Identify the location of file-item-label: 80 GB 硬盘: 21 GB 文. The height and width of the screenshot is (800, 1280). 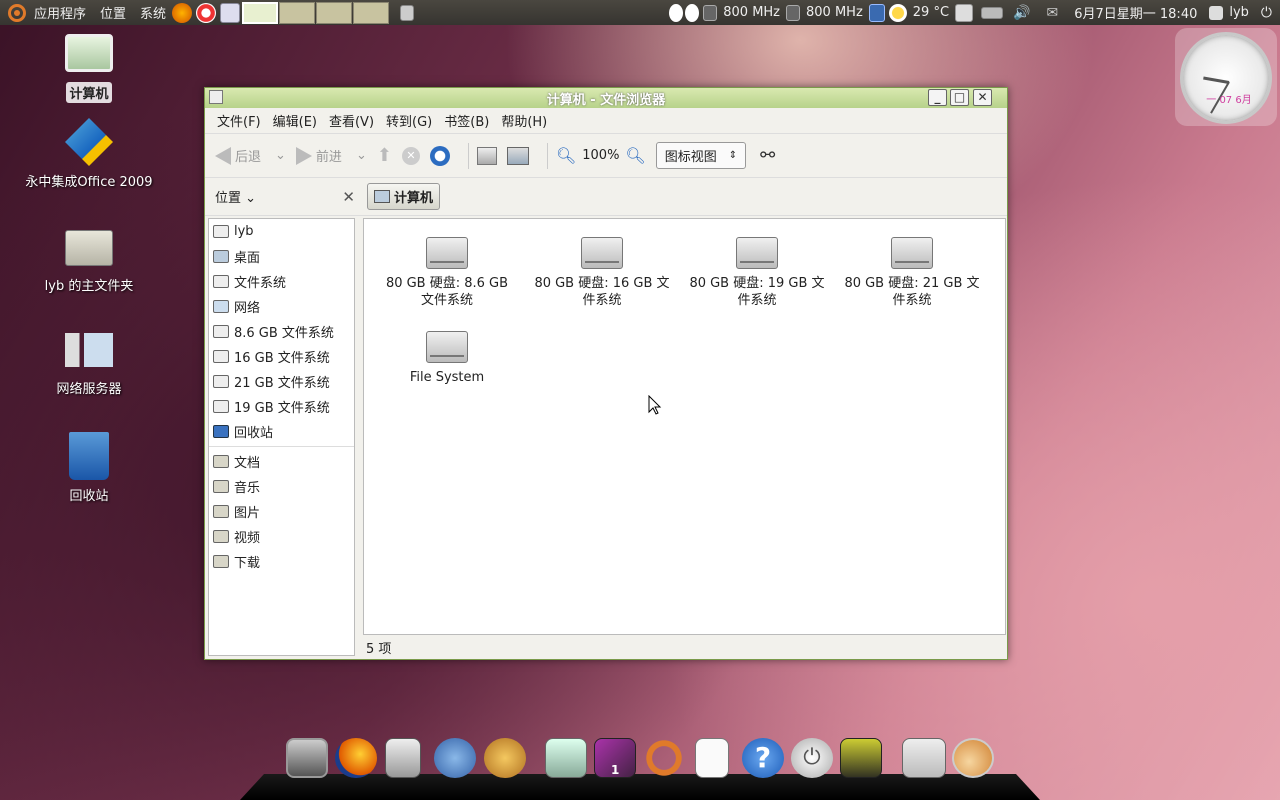
(912, 283).